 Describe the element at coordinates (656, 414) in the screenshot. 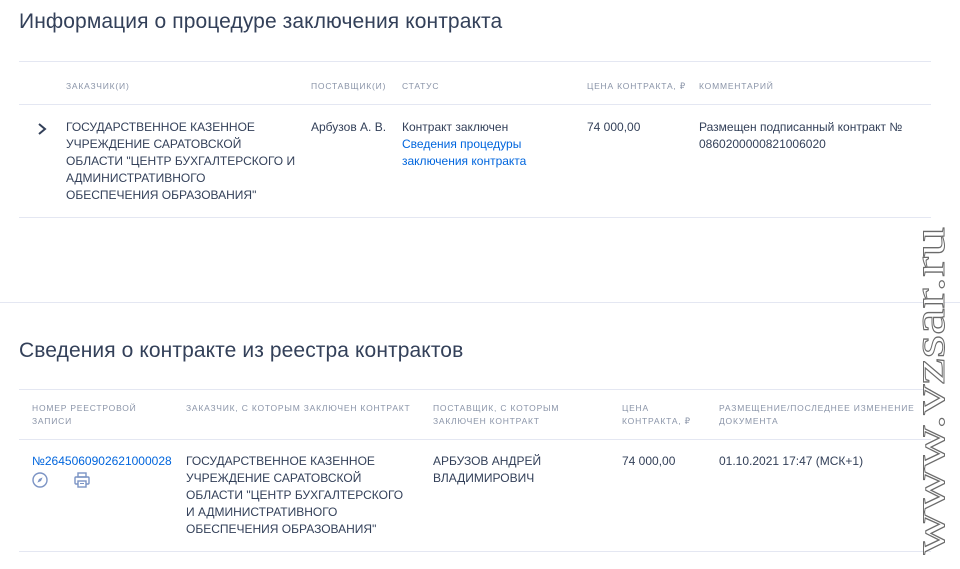

I see `header-registry-price: ЦЕНА КОНТРАКТА, ₽` at that location.